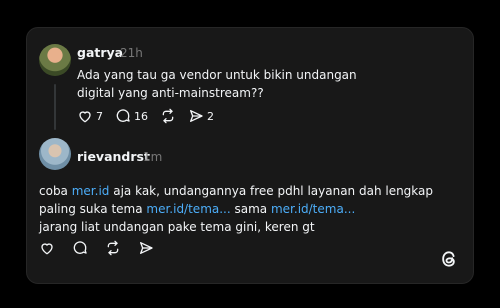  What do you see at coordinates (141, 116) in the screenshot?
I see `comment-count: 16` at bounding box center [141, 116].